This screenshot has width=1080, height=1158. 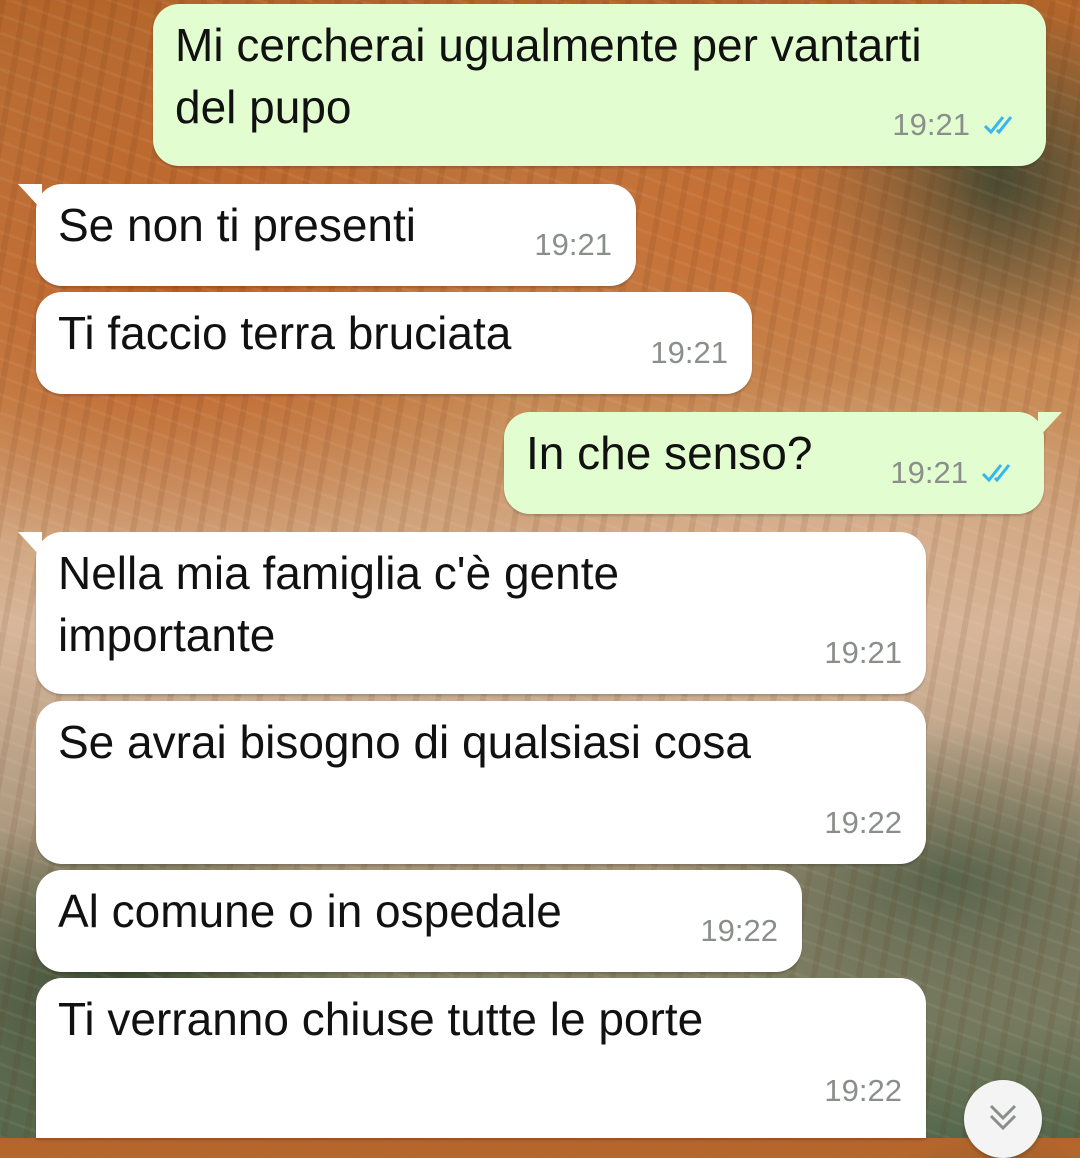 What do you see at coordinates (481, 1058) in the screenshot?
I see `message-bubble-incoming: Ti verranno chiuse tutte le porte 19:22` at bounding box center [481, 1058].